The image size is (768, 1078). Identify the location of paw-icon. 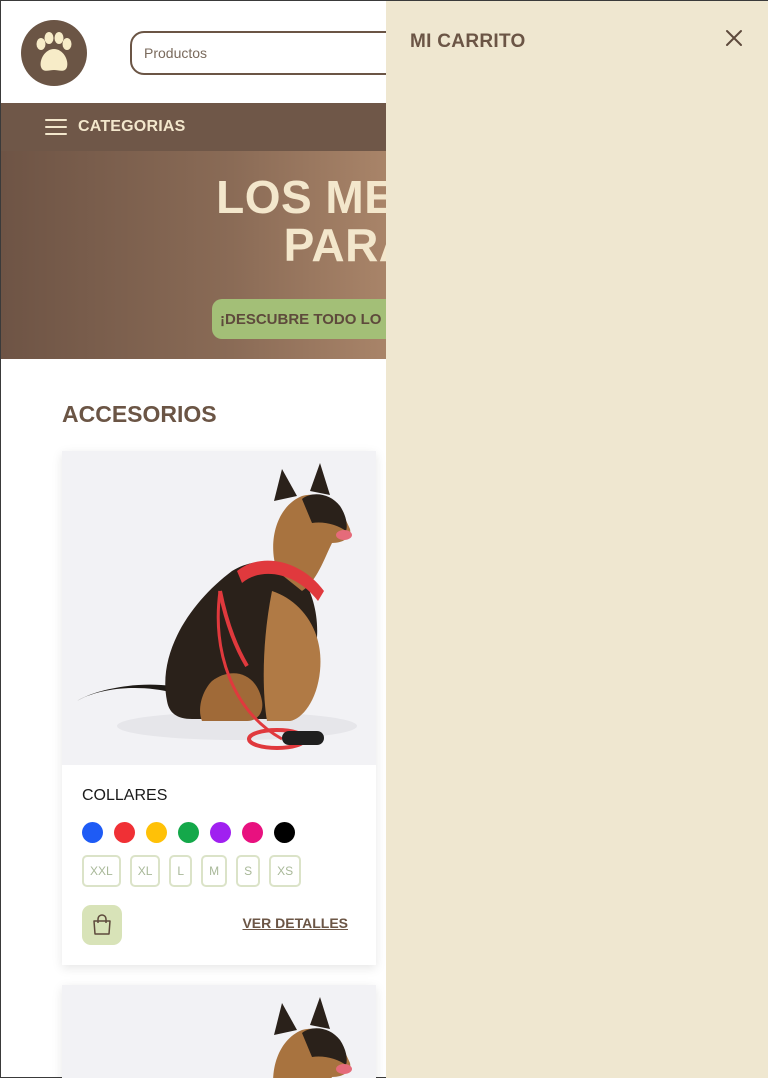
(54, 51).